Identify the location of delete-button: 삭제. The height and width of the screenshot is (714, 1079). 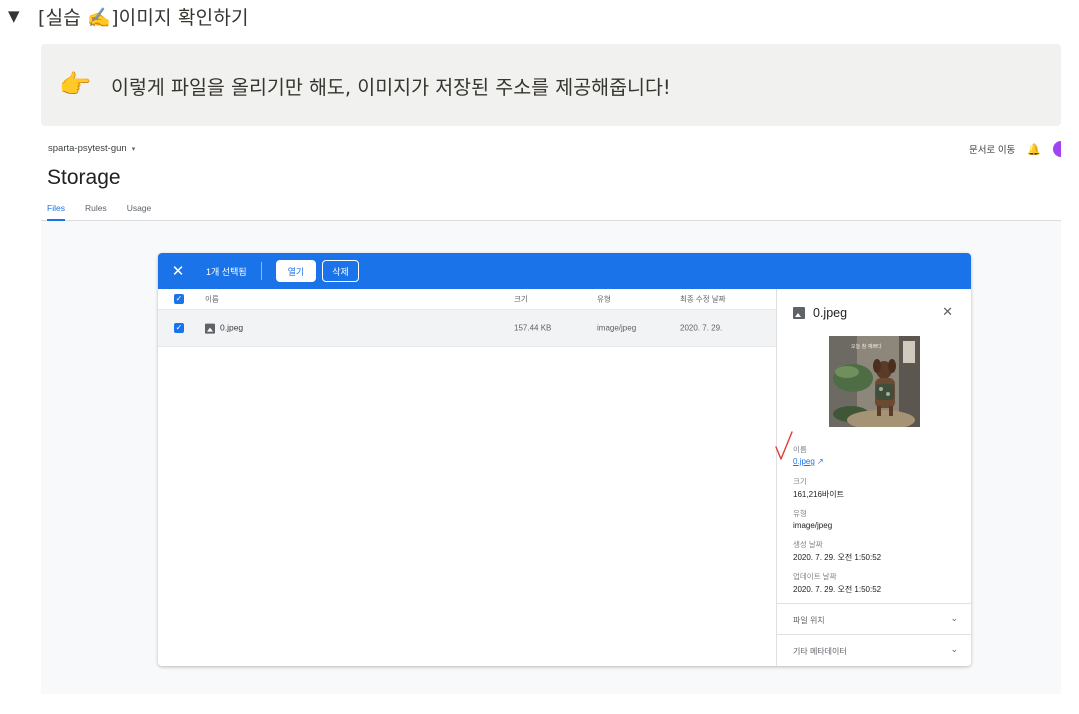
(340, 271).